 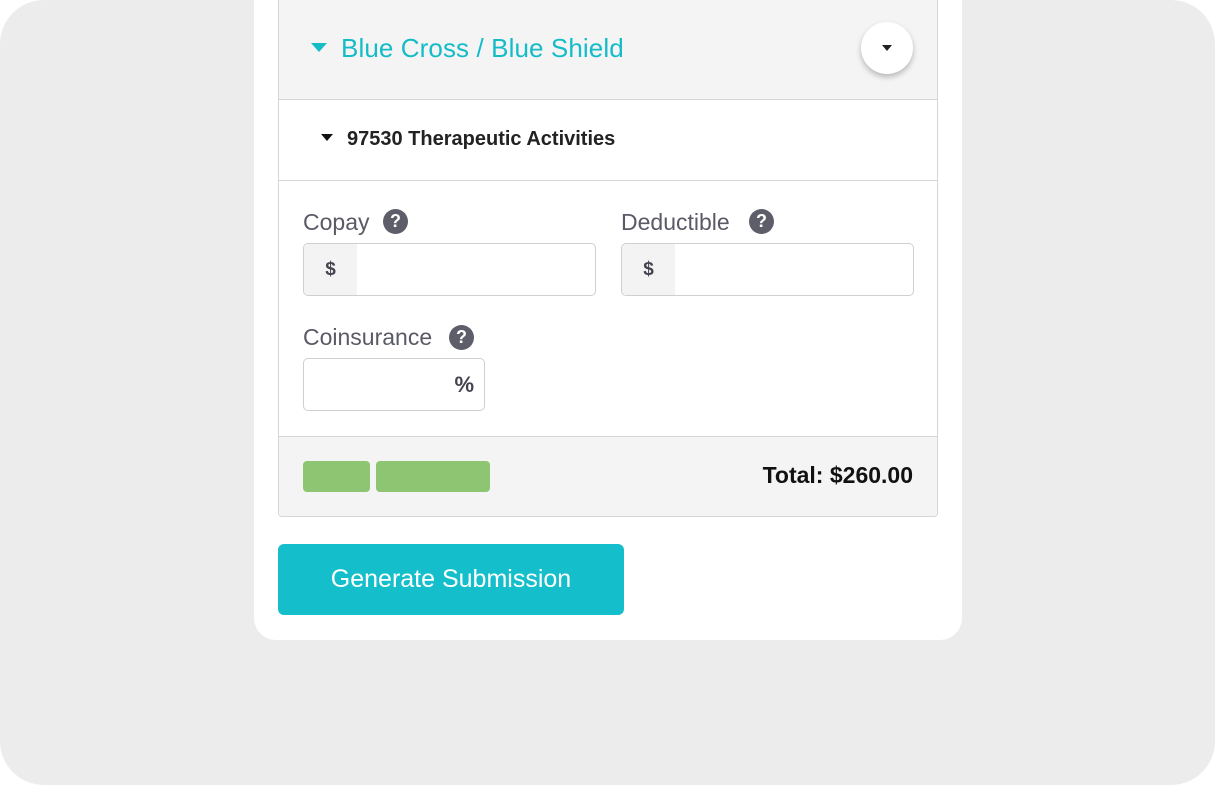 I want to click on chevron-down-icon, so click(x=887, y=48).